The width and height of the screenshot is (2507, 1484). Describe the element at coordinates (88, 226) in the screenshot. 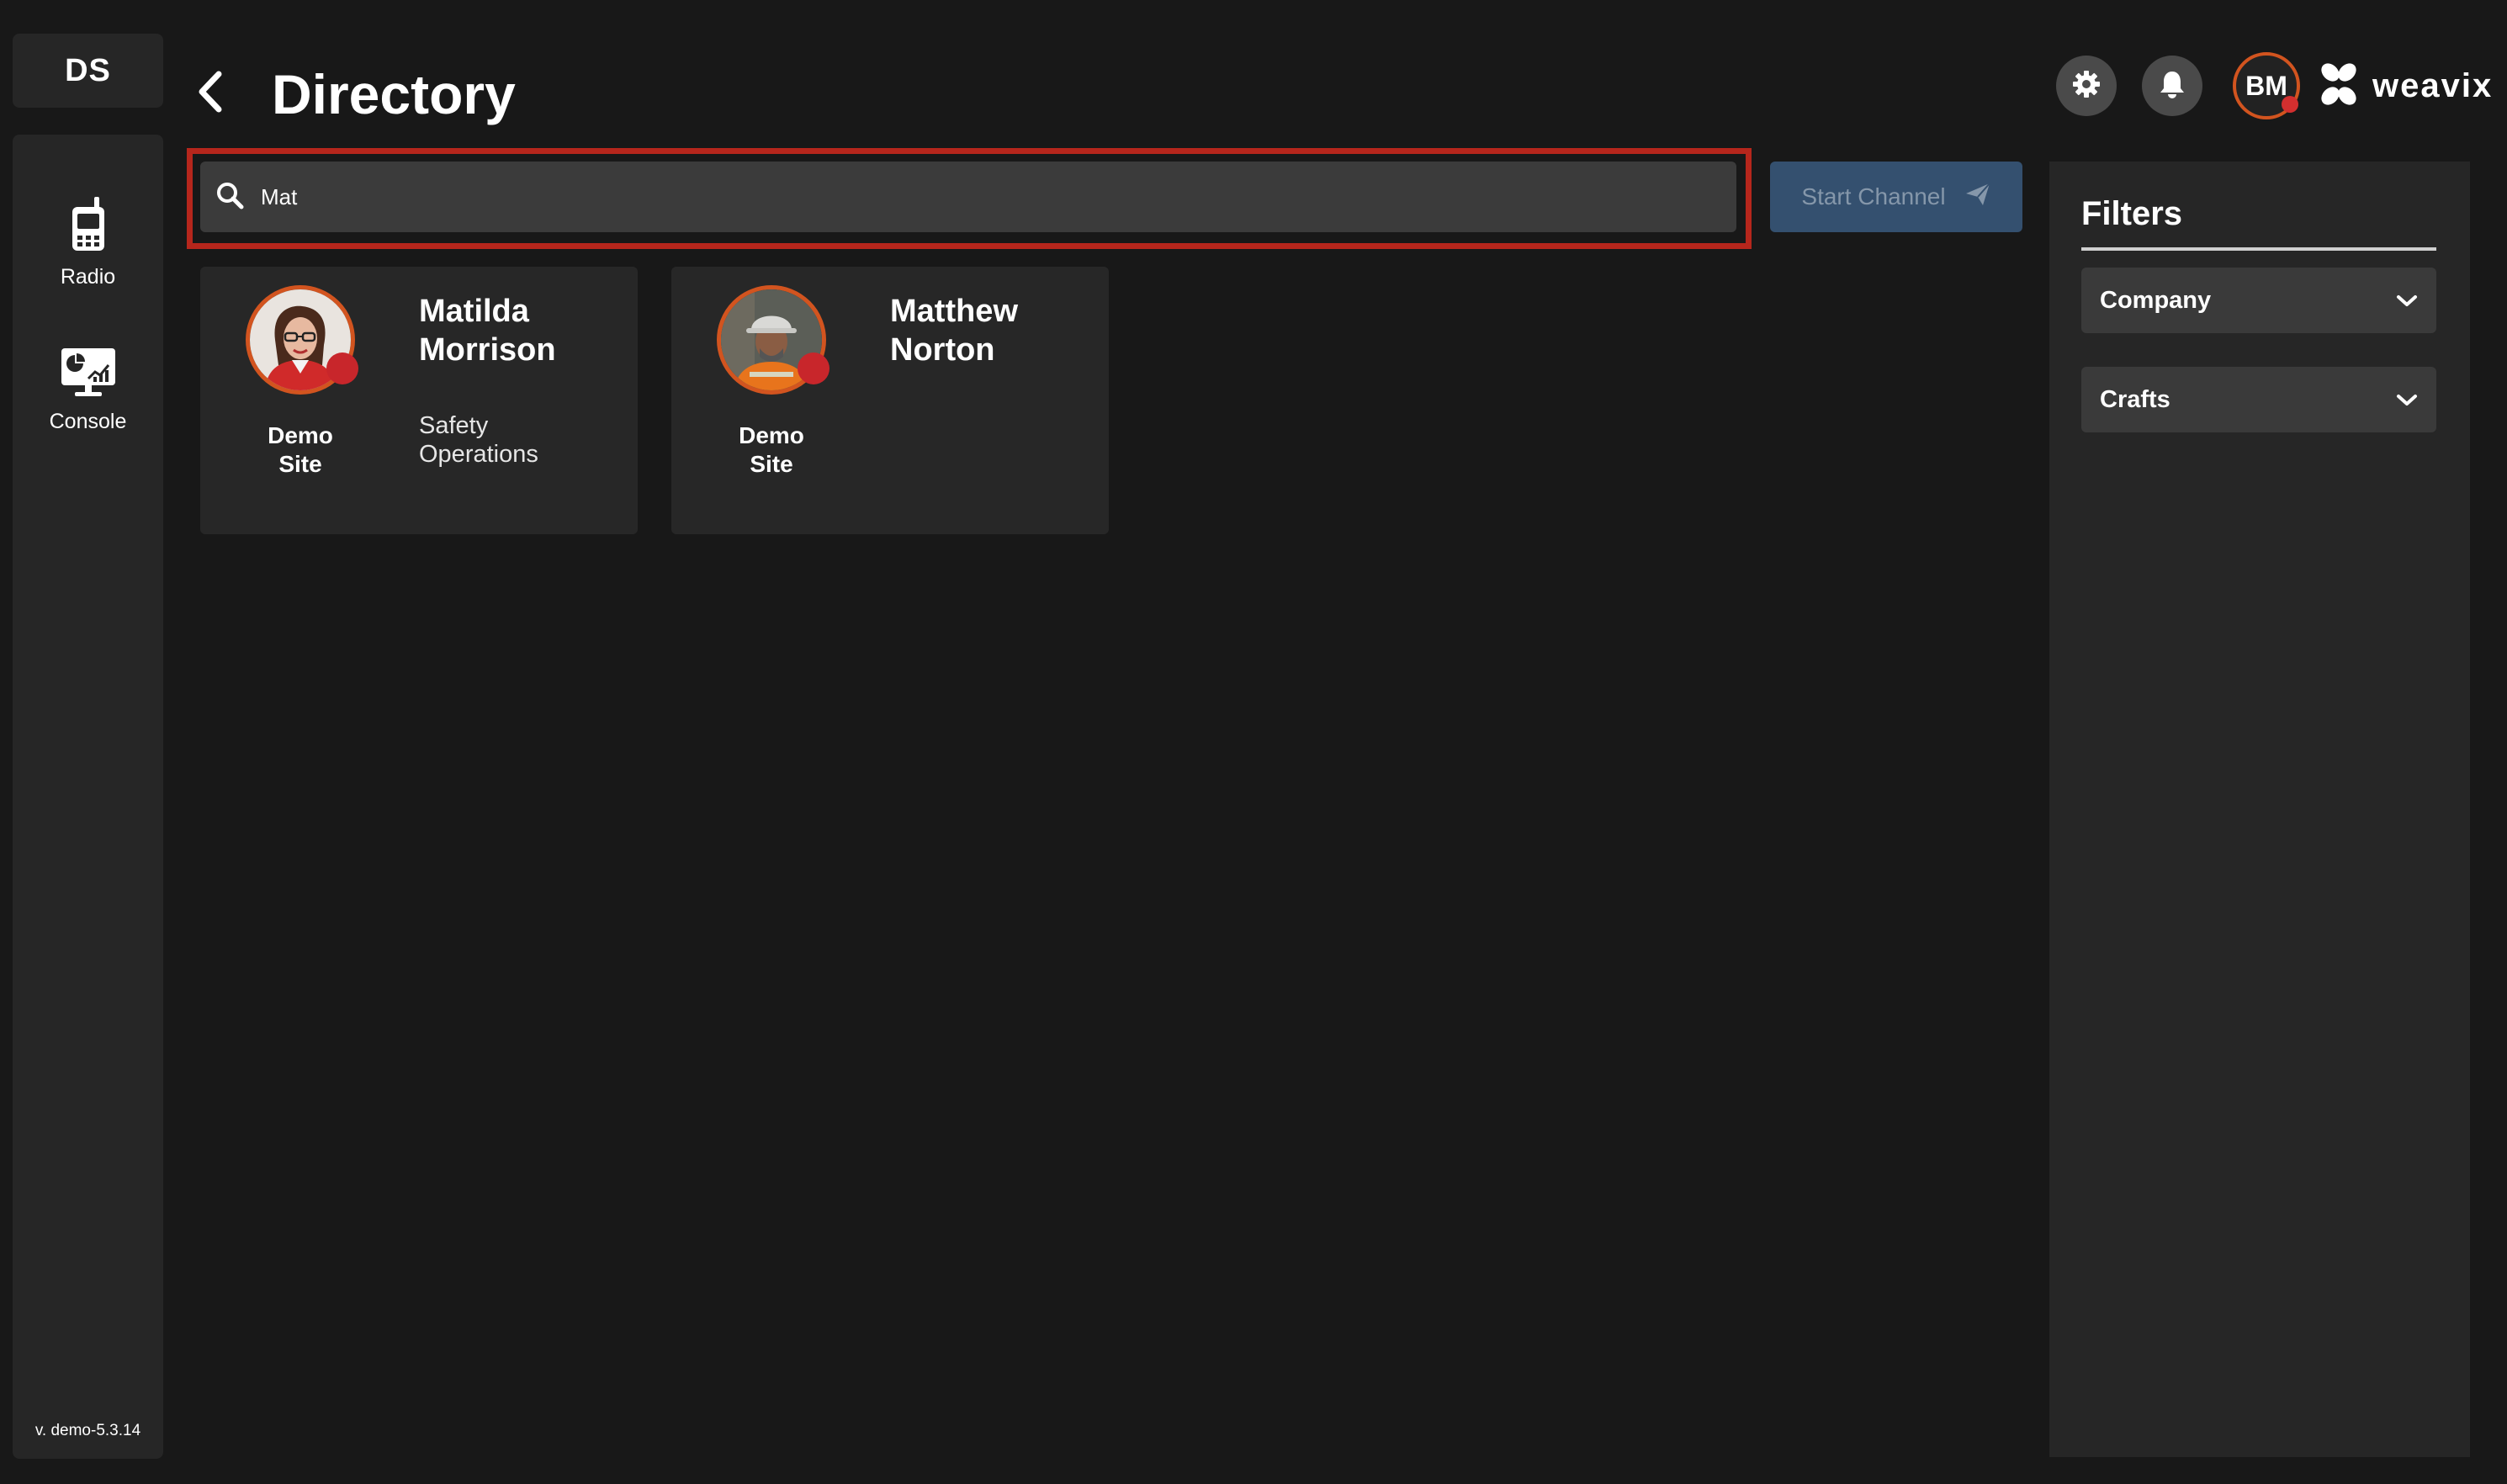

I see `radio-icon` at that location.